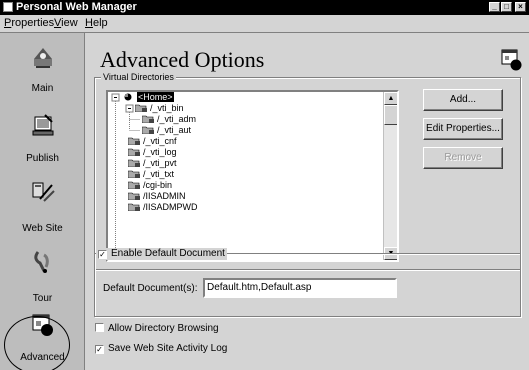 Image resolution: width=529 pixels, height=370 pixels. I want to click on menu-help: Help, so click(96, 23).